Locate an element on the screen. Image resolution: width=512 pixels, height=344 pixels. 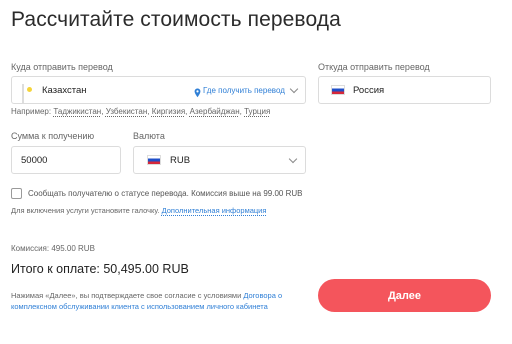
examples-prefix: Например: is located at coordinates (31, 111).